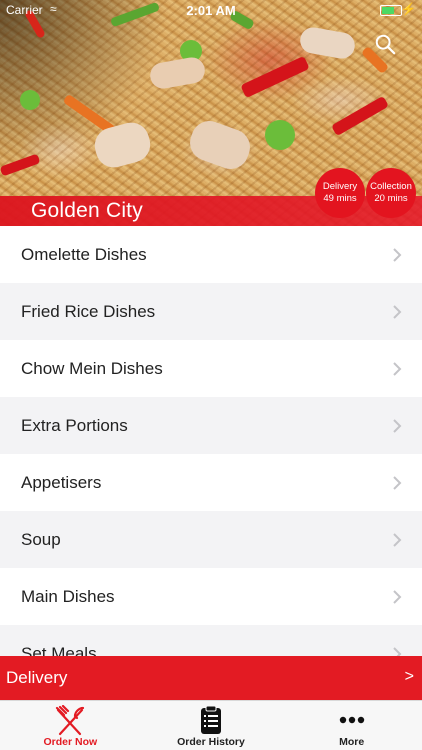  Describe the element at coordinates (391, 186) in the screenshot. I see `collection-badge-label: Collection` at that location.